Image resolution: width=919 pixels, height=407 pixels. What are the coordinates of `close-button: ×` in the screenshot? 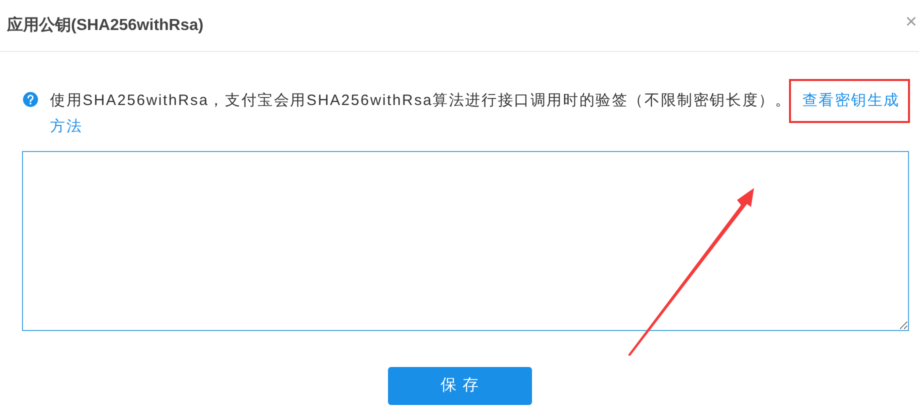 It's located at (911, 22).